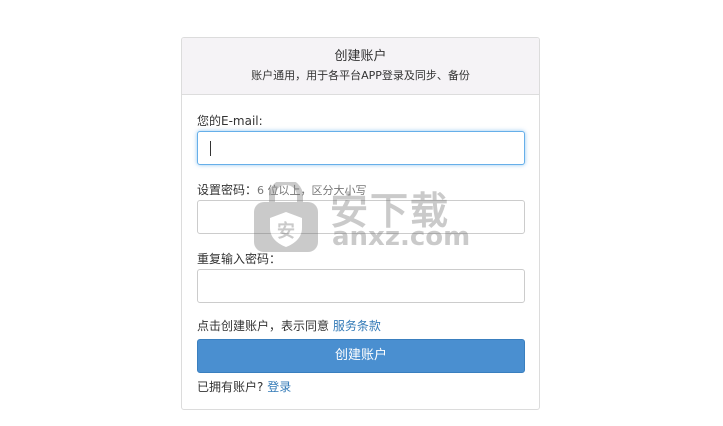 This screenshot has height=426, width=723. Describe the element at coordinates (361, 286) in the screenshot. I see `confirm-password-field` at that location.